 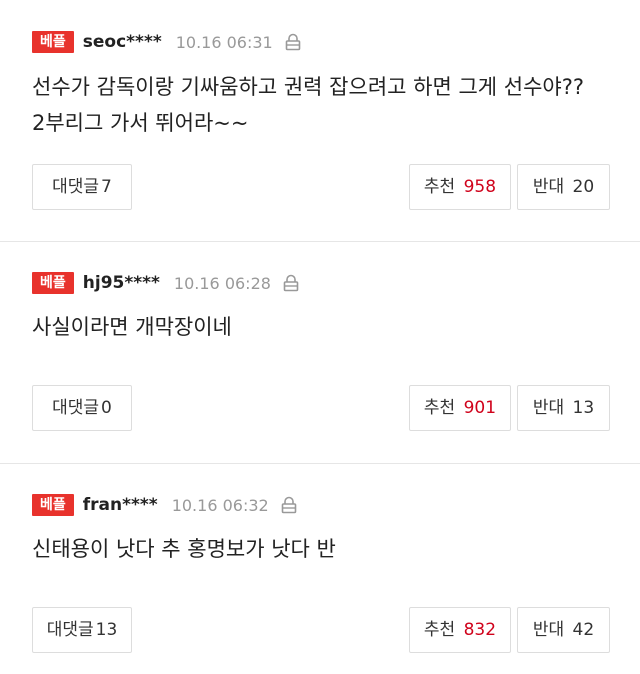 I want to click on oppose-count: 42, so click(x=583, y=630).